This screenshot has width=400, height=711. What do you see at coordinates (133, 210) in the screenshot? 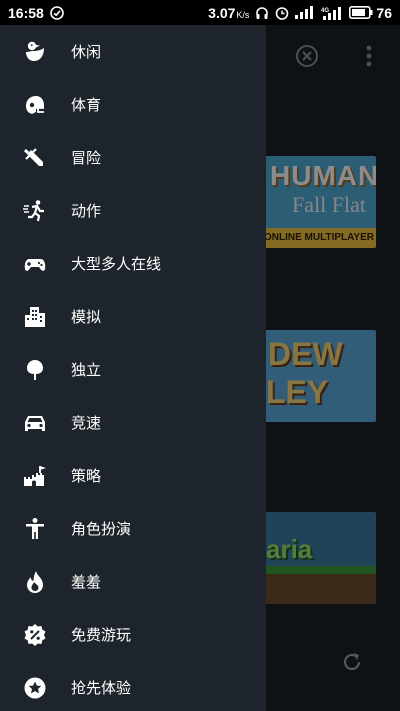
I see `drawer-item-action: 动作` at bounding box center [133, 210].